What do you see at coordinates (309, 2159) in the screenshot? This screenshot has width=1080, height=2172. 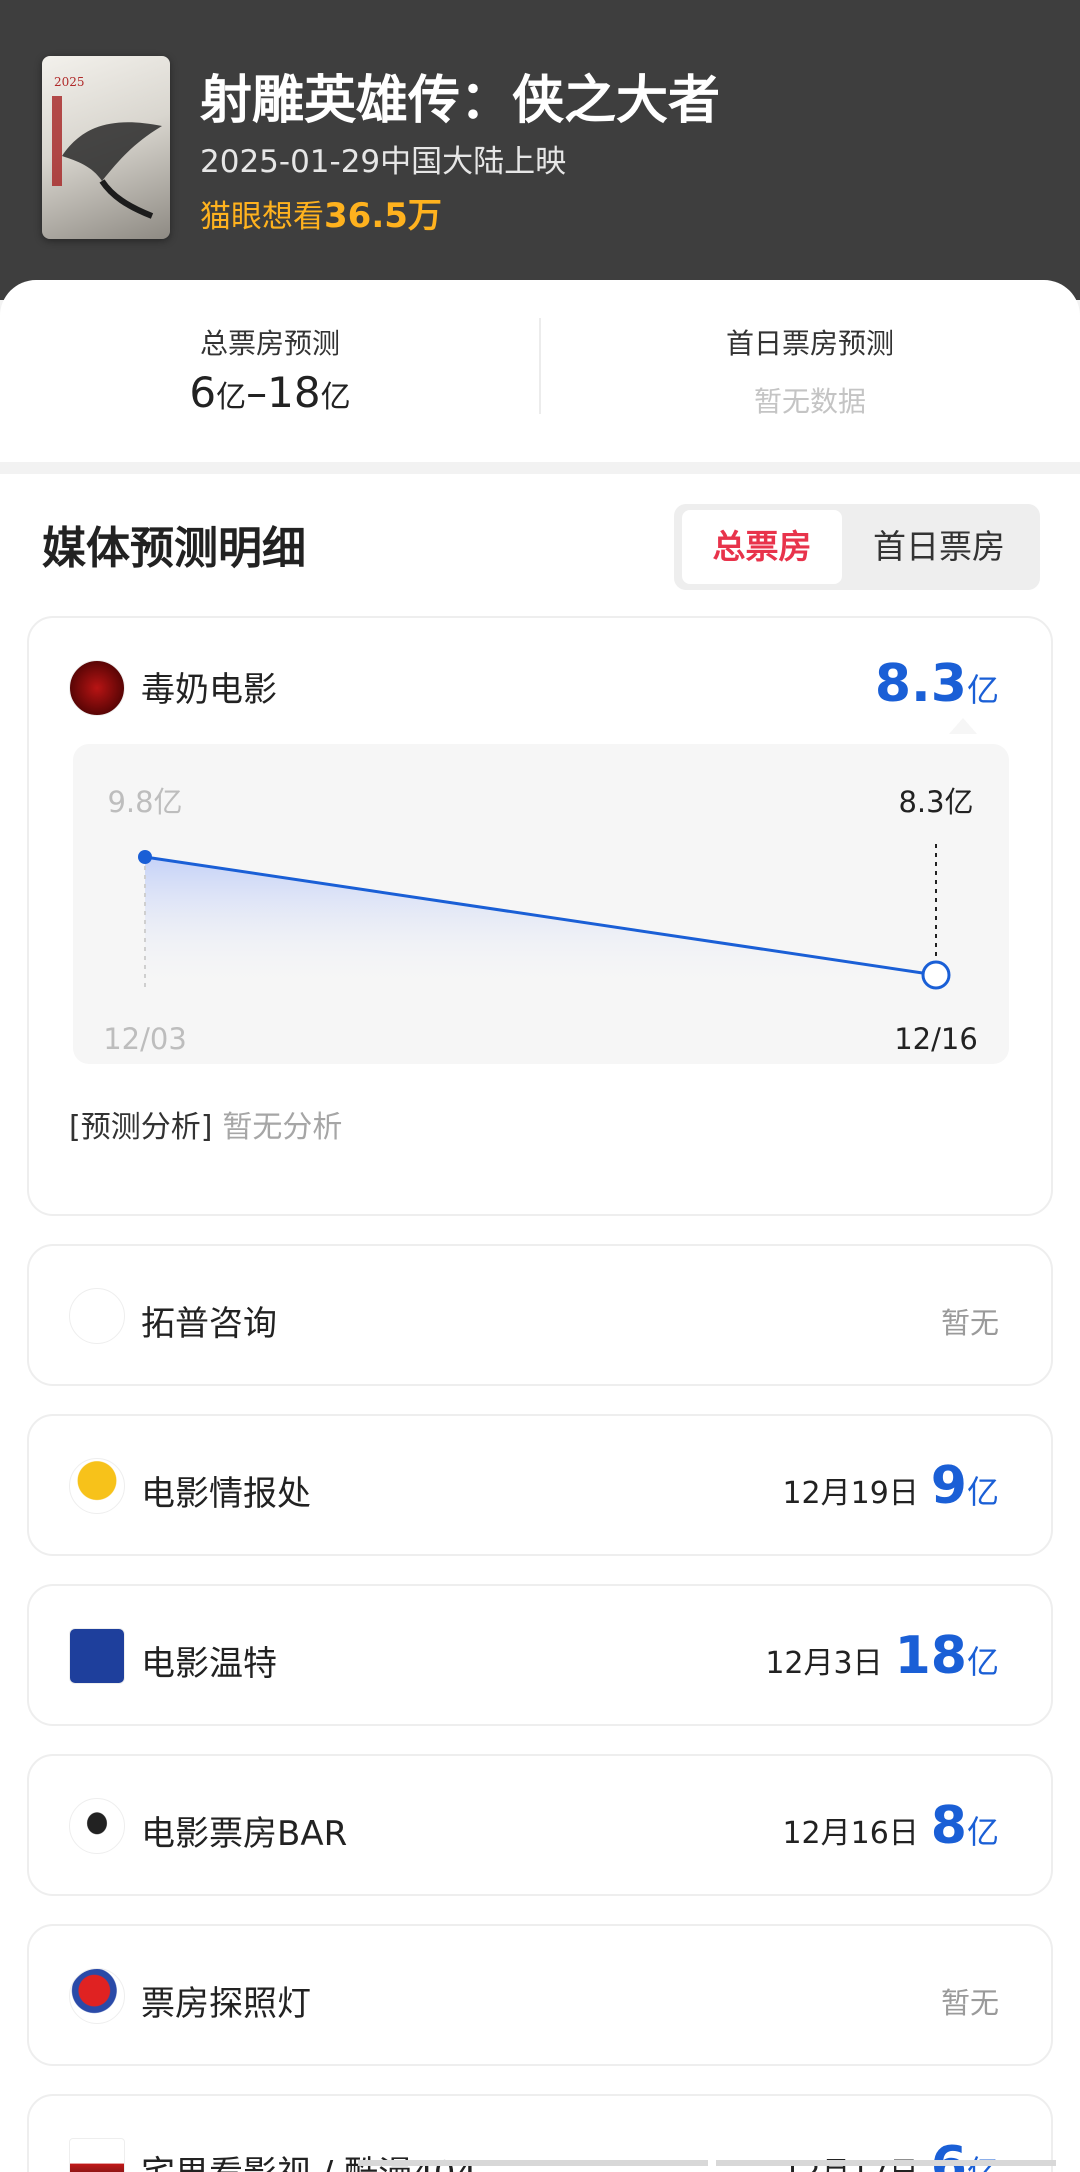 I see `source-name: 宅男看影视 / 酷漫404` at bounding box center [309, 2159].